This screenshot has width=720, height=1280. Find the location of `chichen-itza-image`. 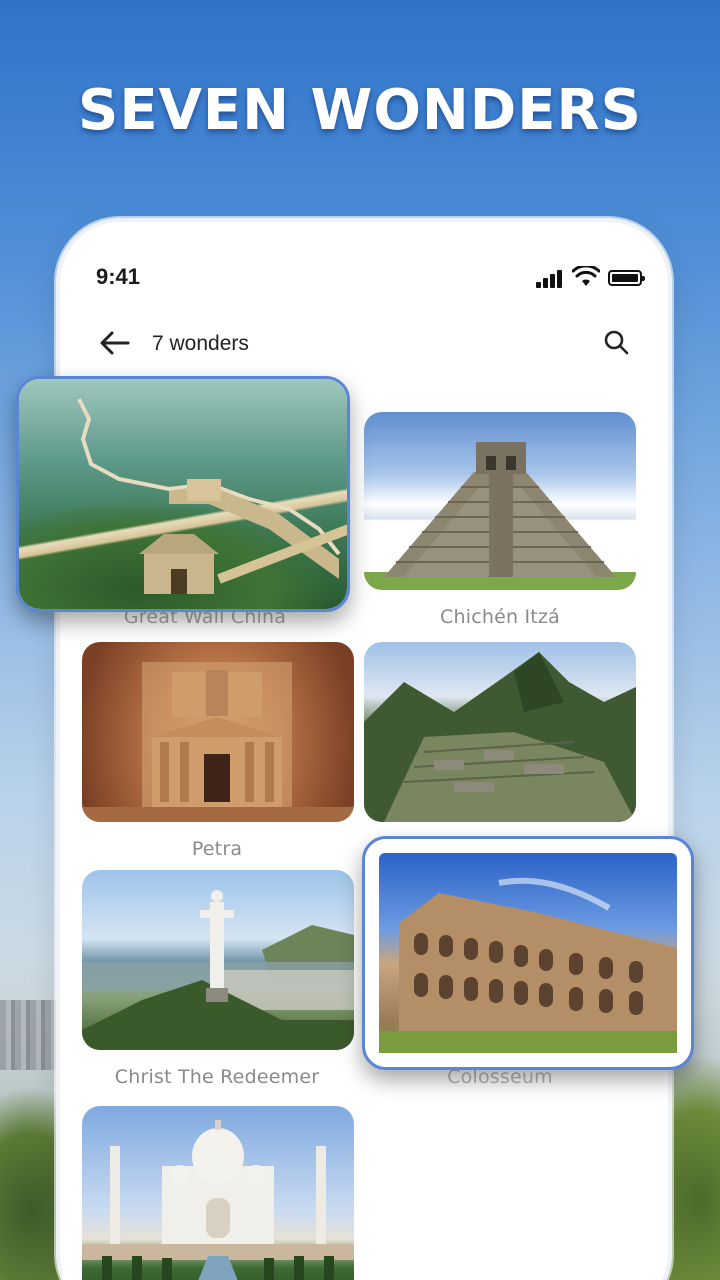

chichen-itza-image is located at coordinates (500, 501).